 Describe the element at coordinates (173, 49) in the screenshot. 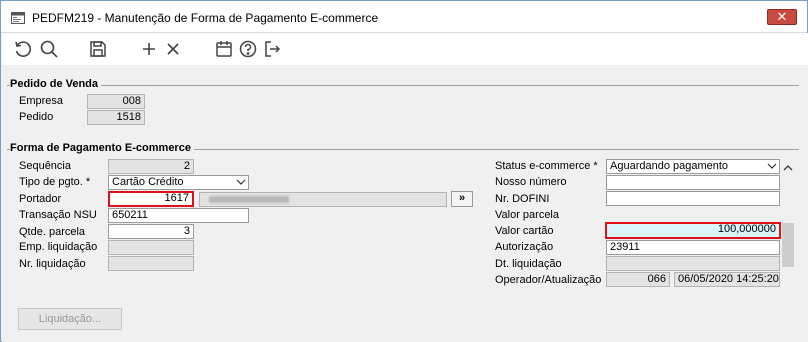

I see `delete-icon` at that location.